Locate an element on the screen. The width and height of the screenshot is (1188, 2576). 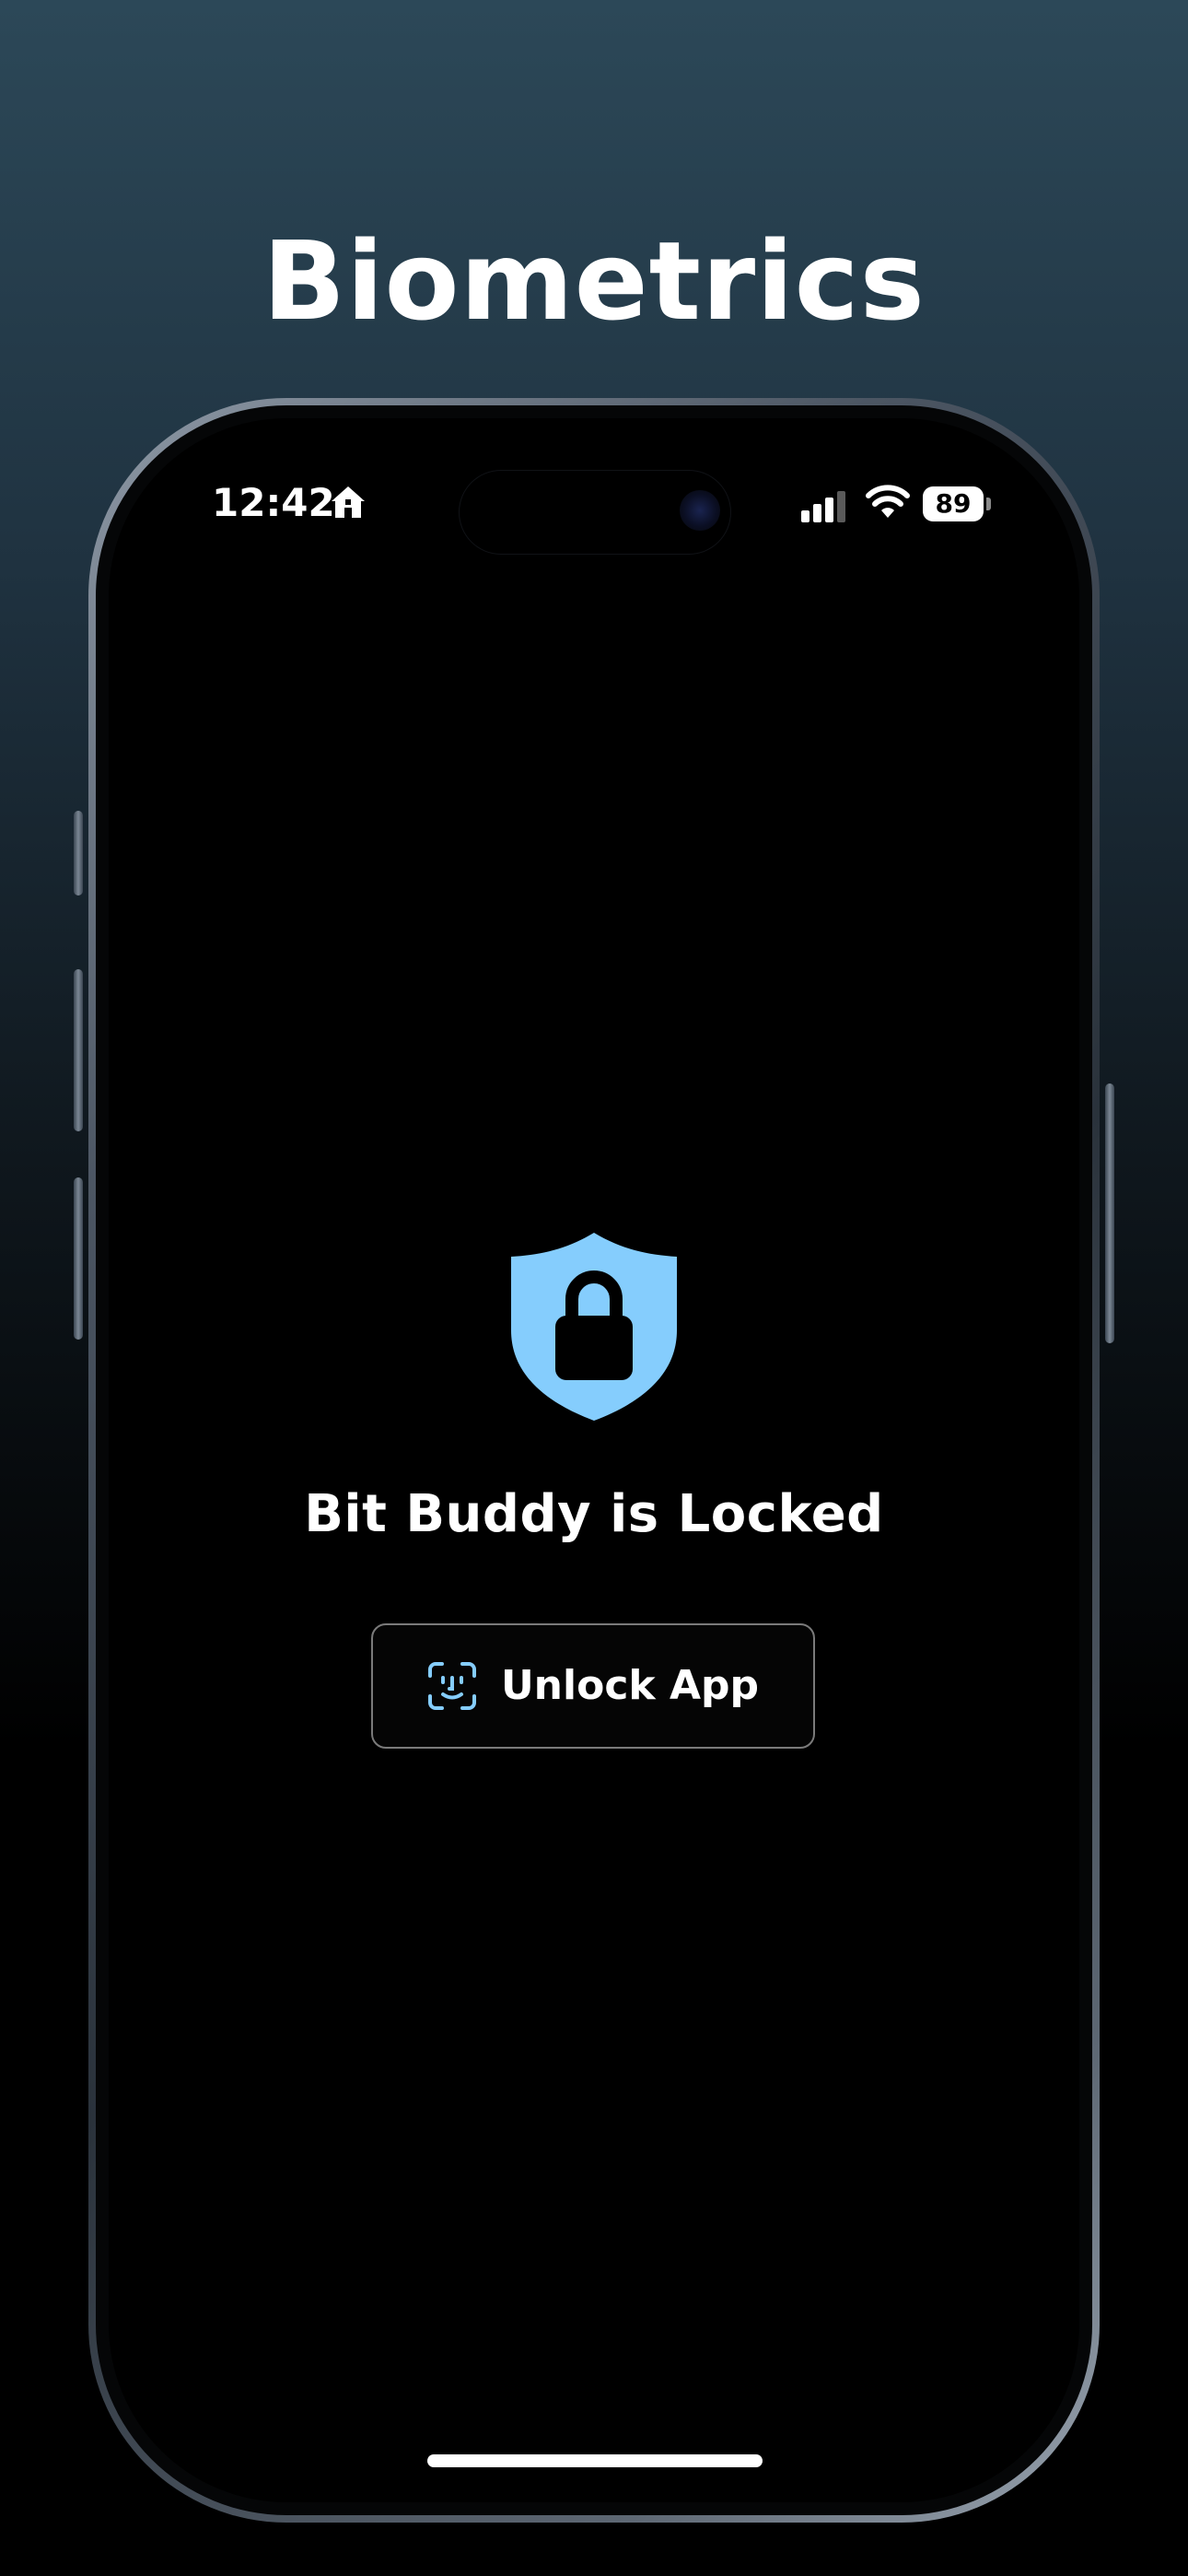
phone-action-button is located at coordinates (78, 853).